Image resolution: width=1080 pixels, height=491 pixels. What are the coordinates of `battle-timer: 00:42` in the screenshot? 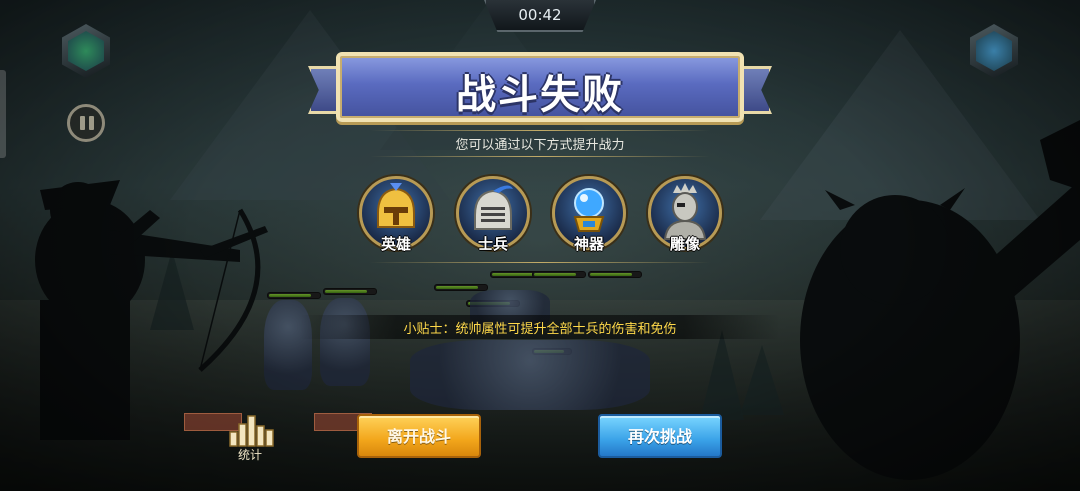 It's located at (540, 15).